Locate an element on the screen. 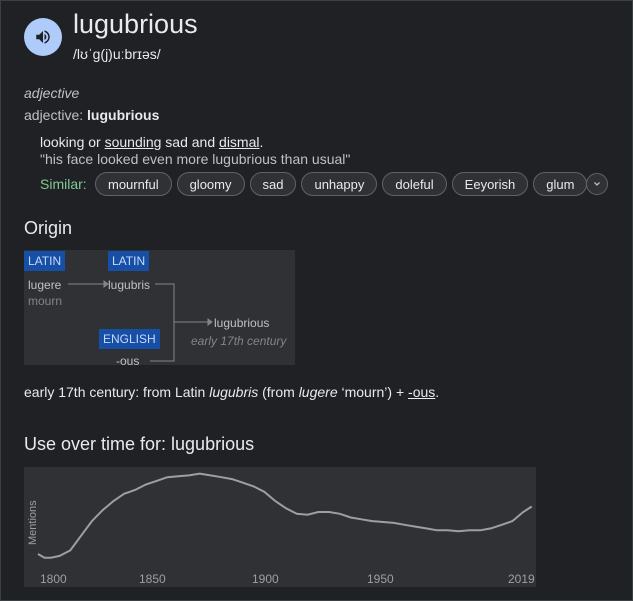  headword: lugubrious is located at coordinates (135, 24).